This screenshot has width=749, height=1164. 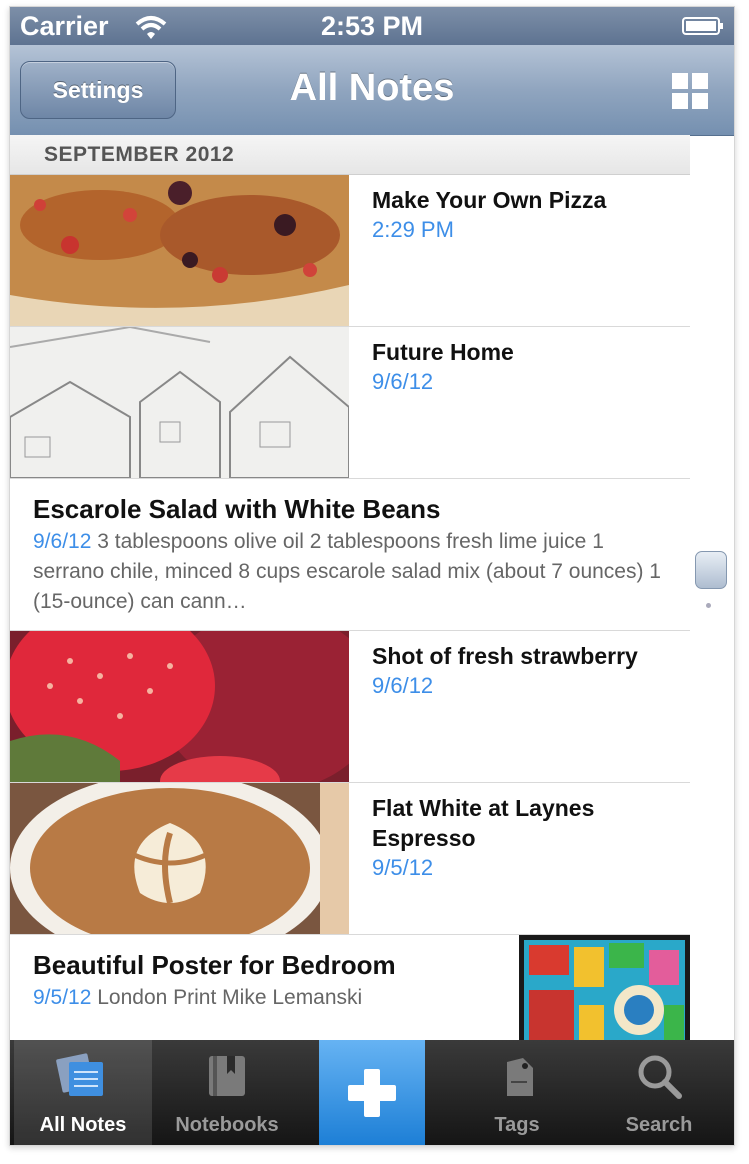 I want to click on house-sketch-thumbnail, so click(x=179, y=402).